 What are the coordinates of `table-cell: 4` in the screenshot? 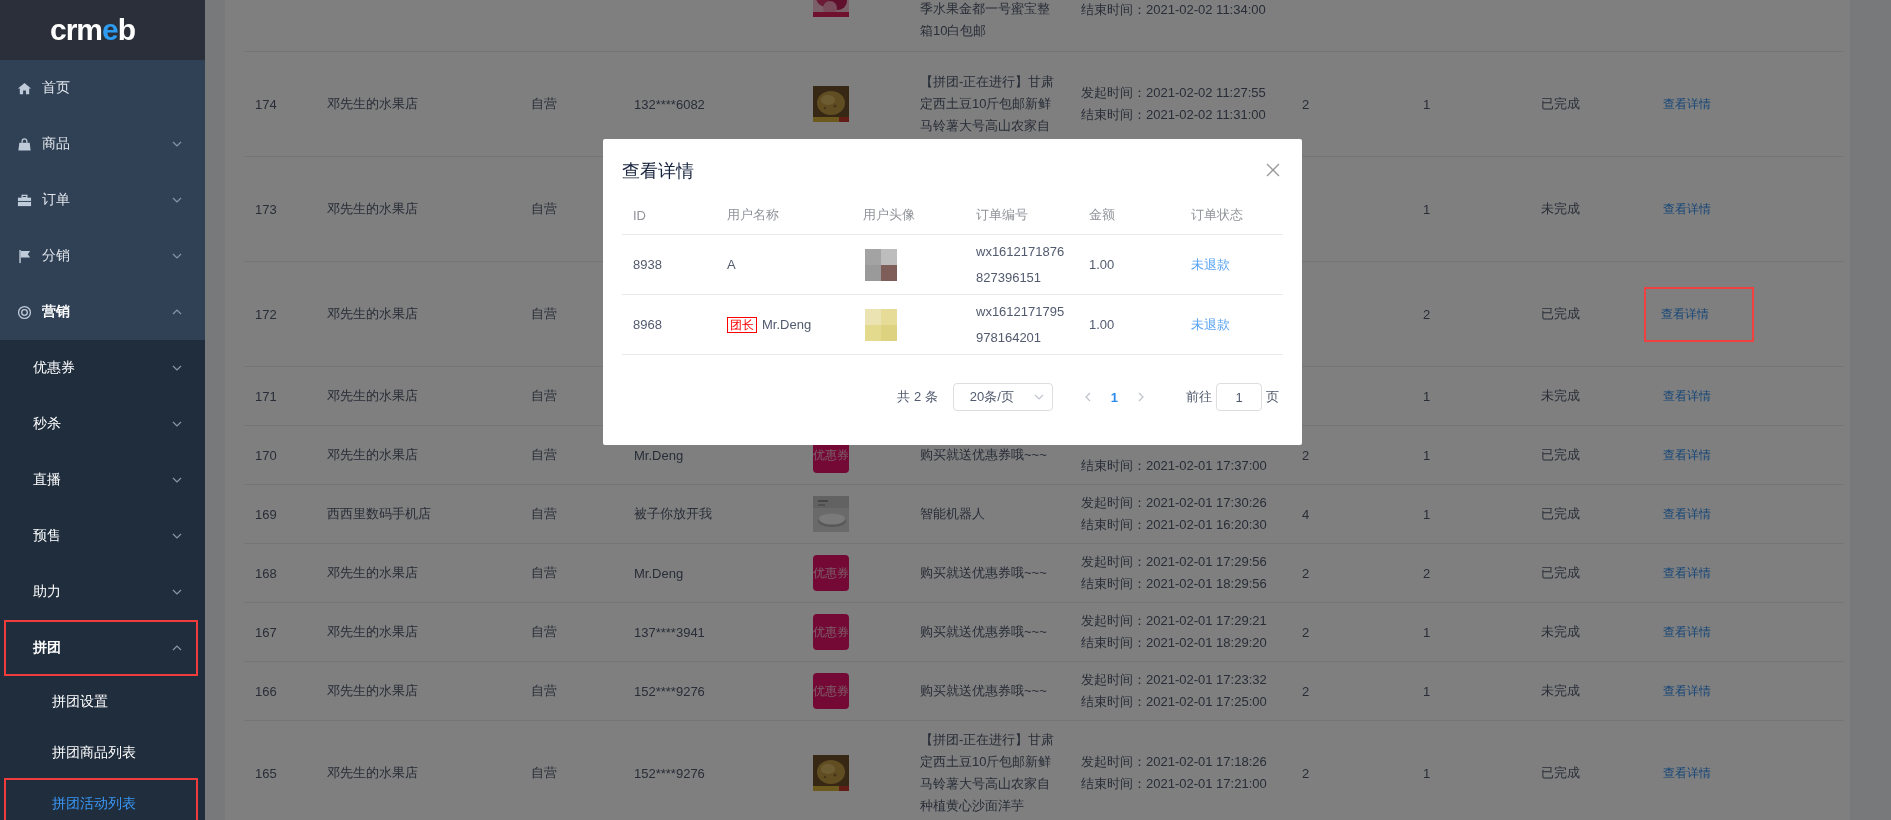 It's located at (1306, 514).